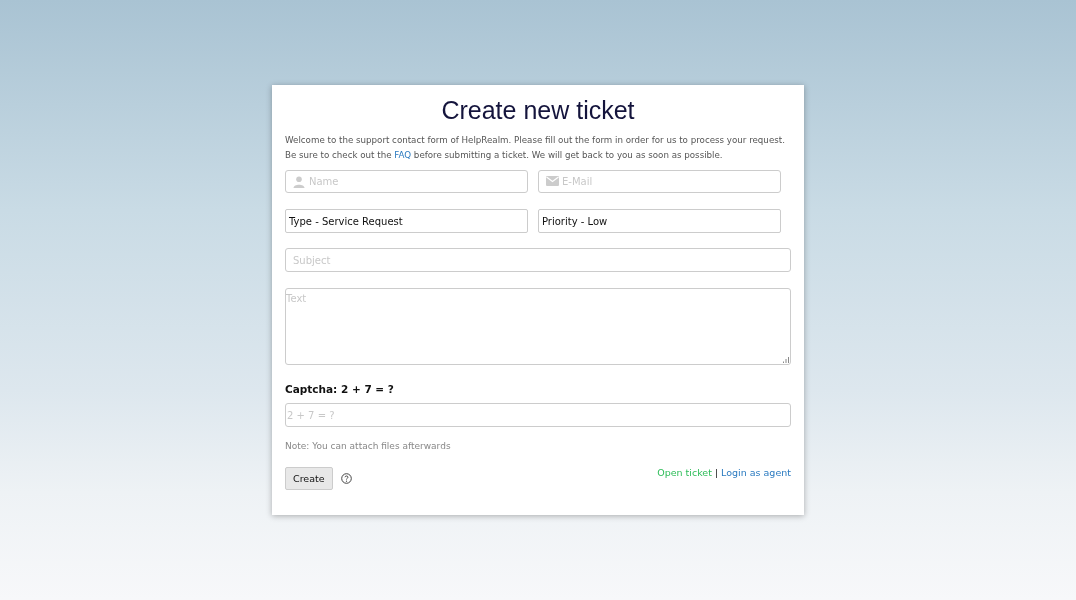 The image size is (1076, 600). Describe the element at coordinates (340, 389) in the screenshot. I see `captcha-label: Captcha: 2 + 7 = ?` at that location.